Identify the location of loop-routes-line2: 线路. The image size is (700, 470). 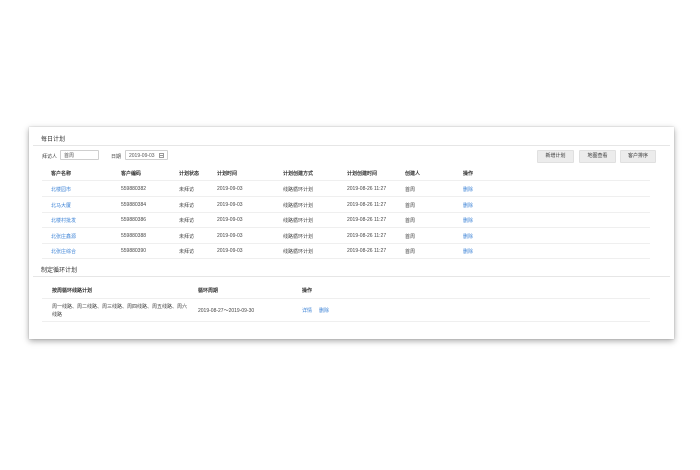
(57, 315).